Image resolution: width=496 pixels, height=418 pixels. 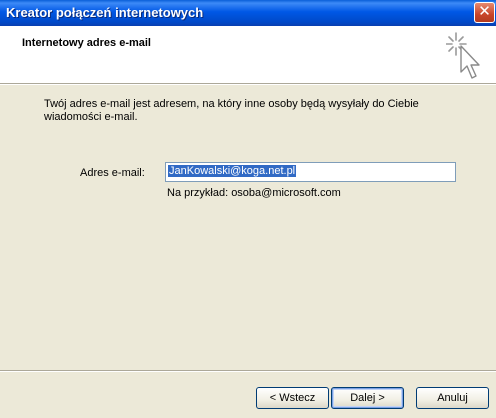 I want to click on next-button: Dalej >, so click(x=367, y=398).